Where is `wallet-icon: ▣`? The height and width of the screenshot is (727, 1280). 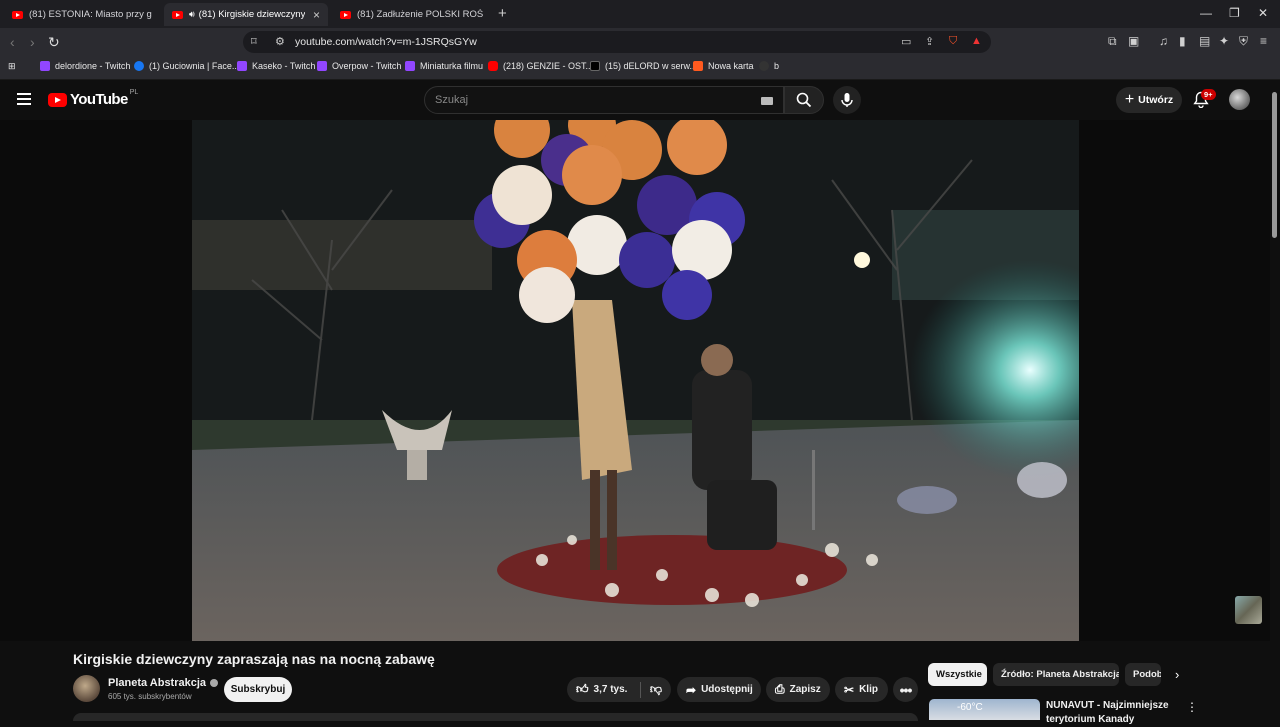 wallet-icon: ▣ is located at coordinates (1133, 41).